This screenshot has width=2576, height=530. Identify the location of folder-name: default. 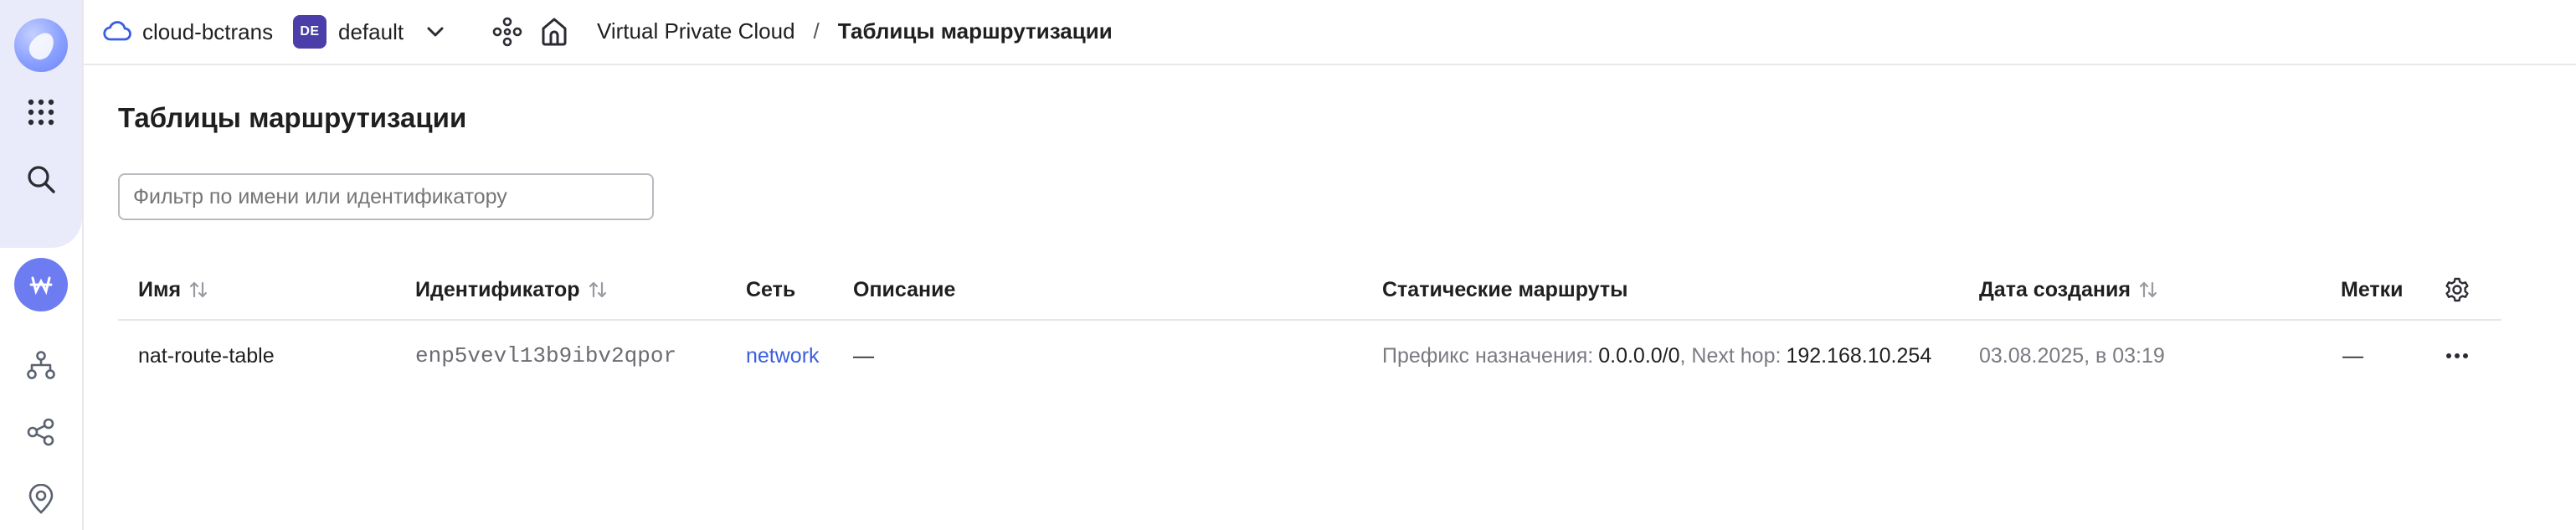
(371, 31).